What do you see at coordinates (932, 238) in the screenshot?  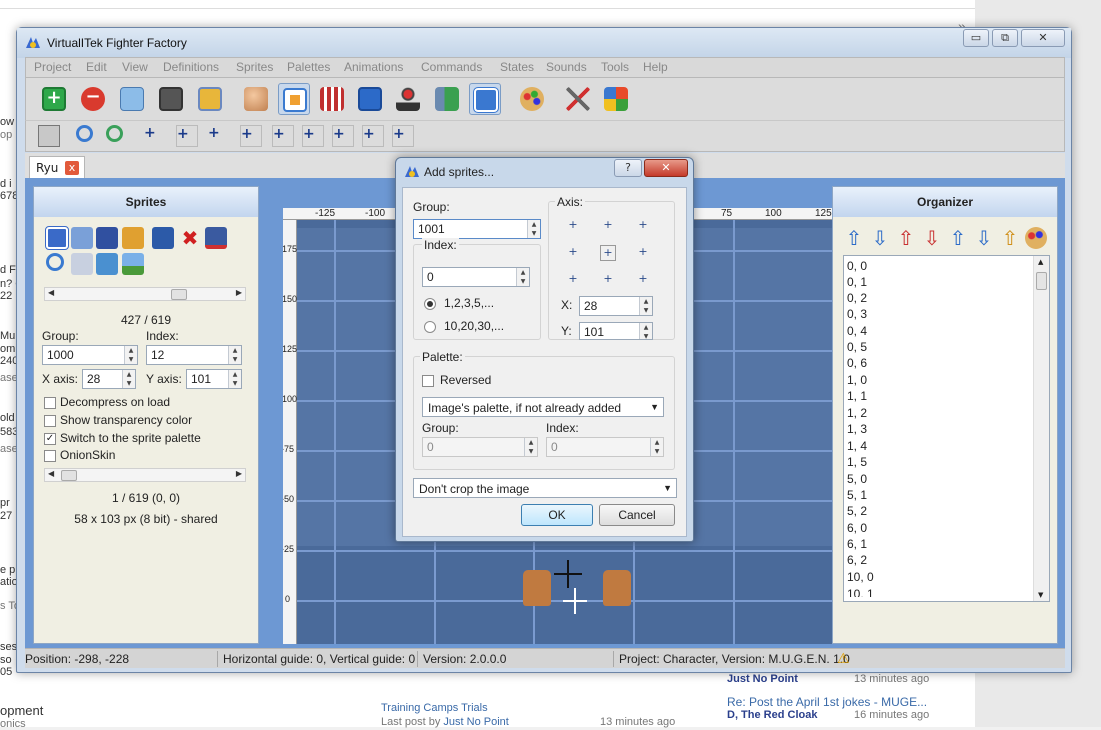 I see `move-down-10-icon: ⇩` at bounding box center [932, 238].